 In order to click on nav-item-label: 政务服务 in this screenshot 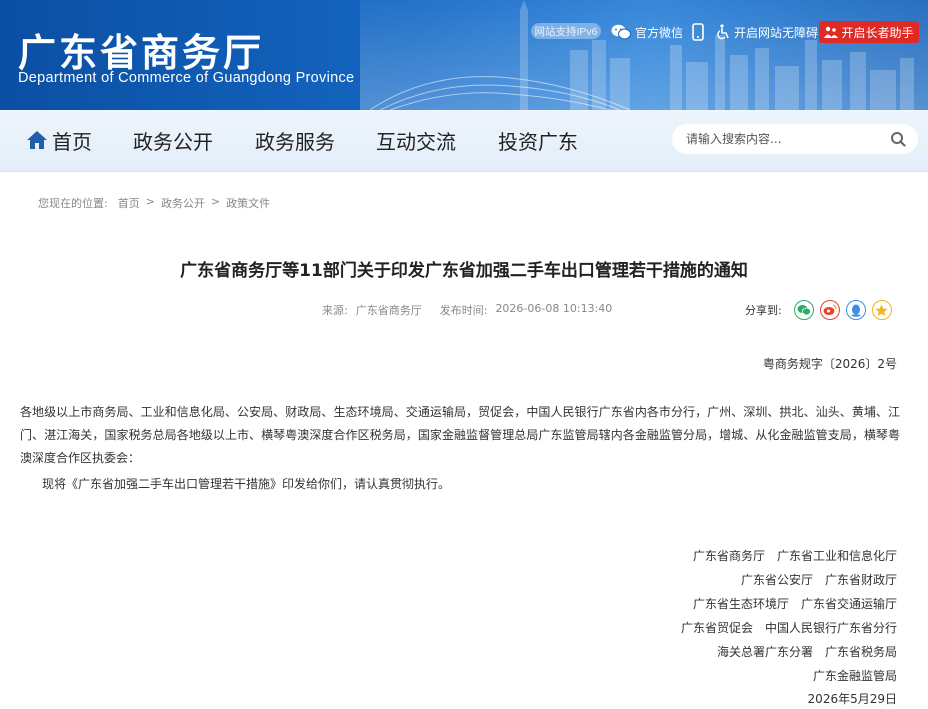, I will do `click(295, 141)`.